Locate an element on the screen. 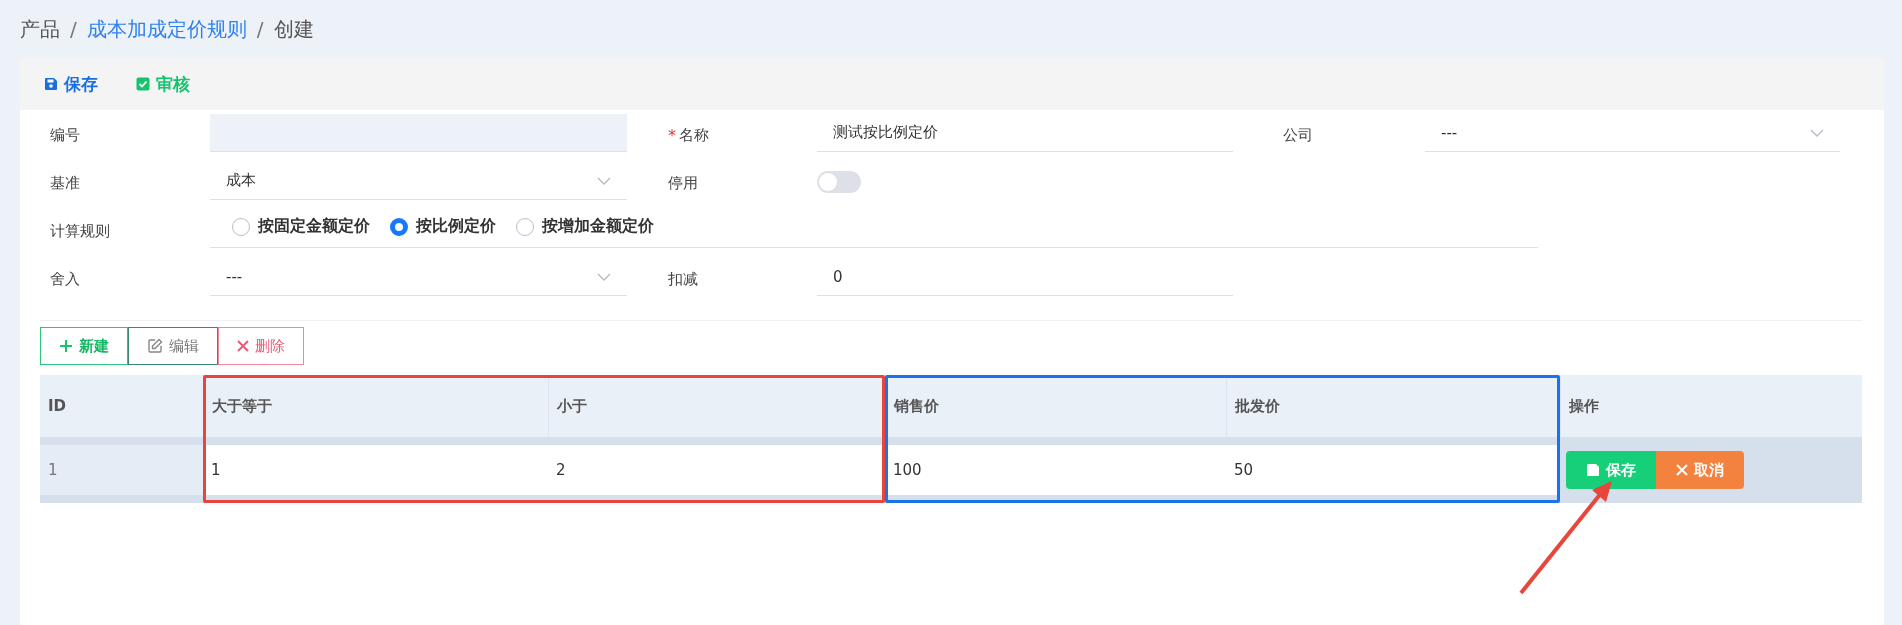 Image resolution: width=1902 pixels, height=625 pixels. column-header: 操作 is located at coordinates (1711, 406).